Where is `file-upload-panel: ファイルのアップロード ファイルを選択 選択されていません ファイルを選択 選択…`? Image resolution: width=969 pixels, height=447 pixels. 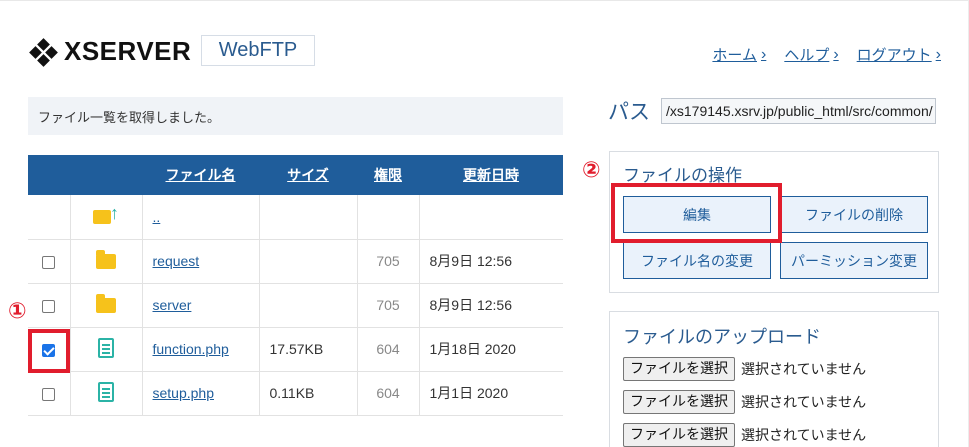
file-upload-panel: ファイルのアップロード ファイルを選択 選択されていません ファイルを選択 選択… is located at coordinates (774, 379).